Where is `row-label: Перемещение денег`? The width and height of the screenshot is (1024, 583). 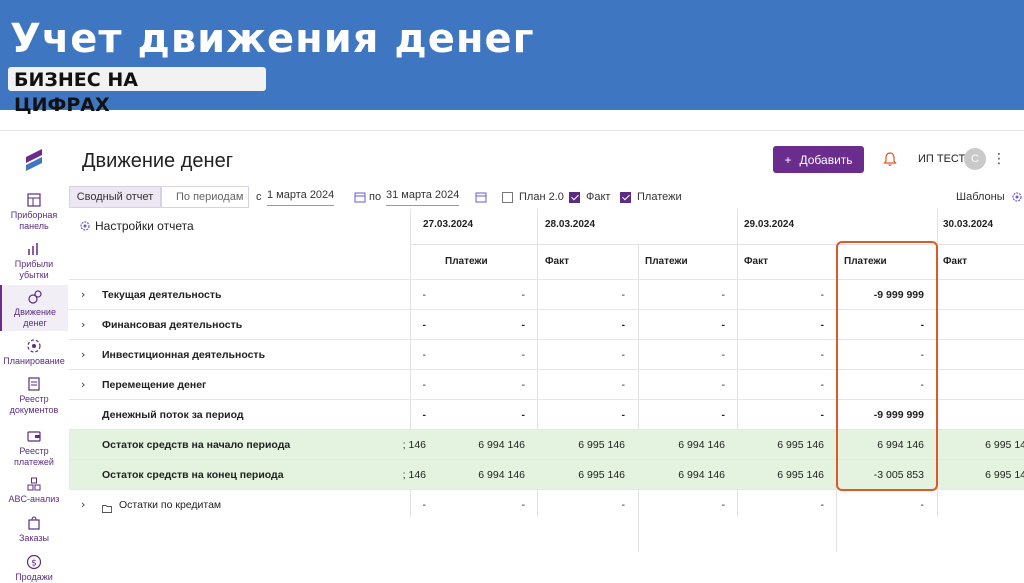 row-label: Перемещение денег is located at coordinates (154, 385).